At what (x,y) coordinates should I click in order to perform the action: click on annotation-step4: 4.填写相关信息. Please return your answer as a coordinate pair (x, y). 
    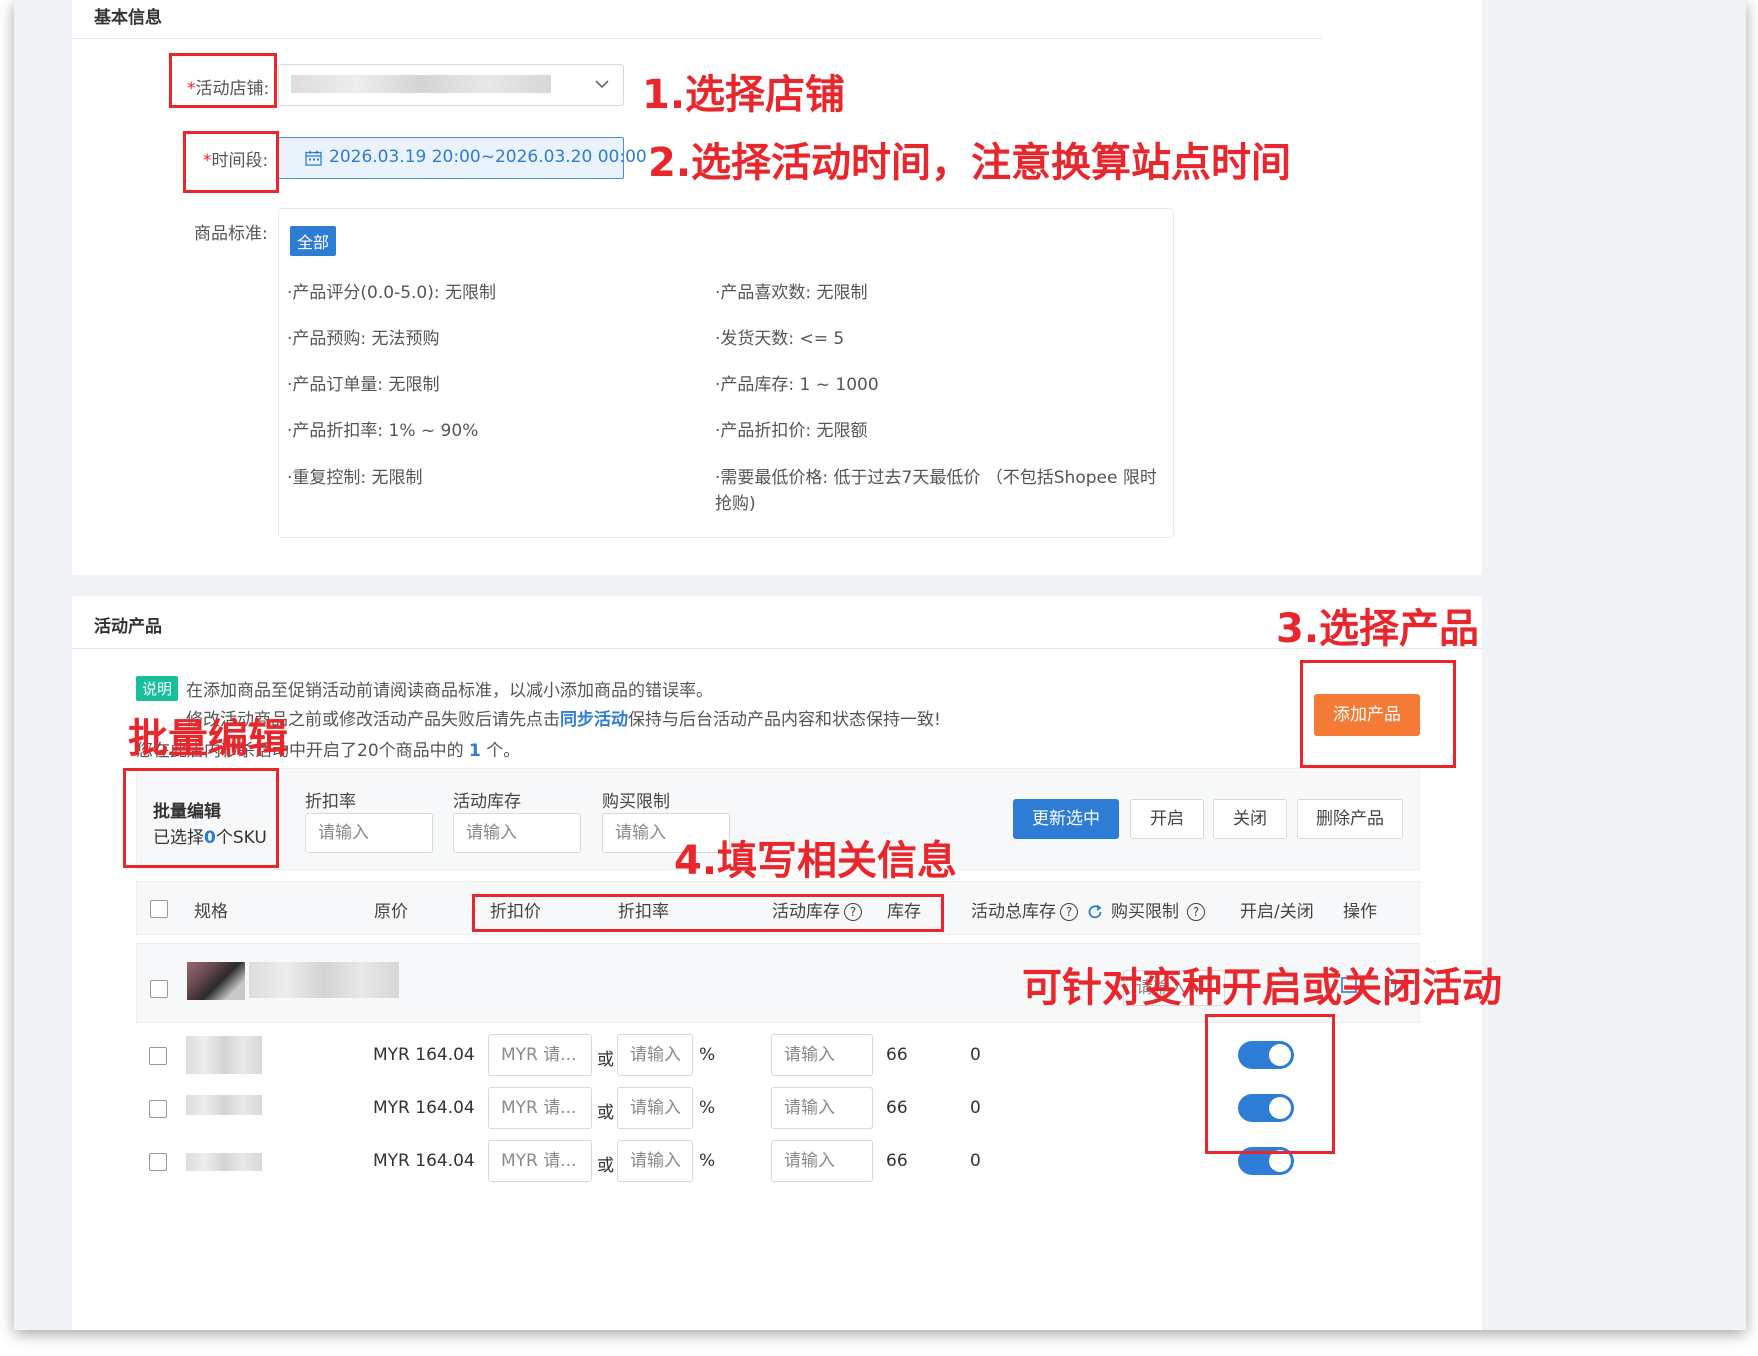
    Looking at the image, I should click on (816, 861).